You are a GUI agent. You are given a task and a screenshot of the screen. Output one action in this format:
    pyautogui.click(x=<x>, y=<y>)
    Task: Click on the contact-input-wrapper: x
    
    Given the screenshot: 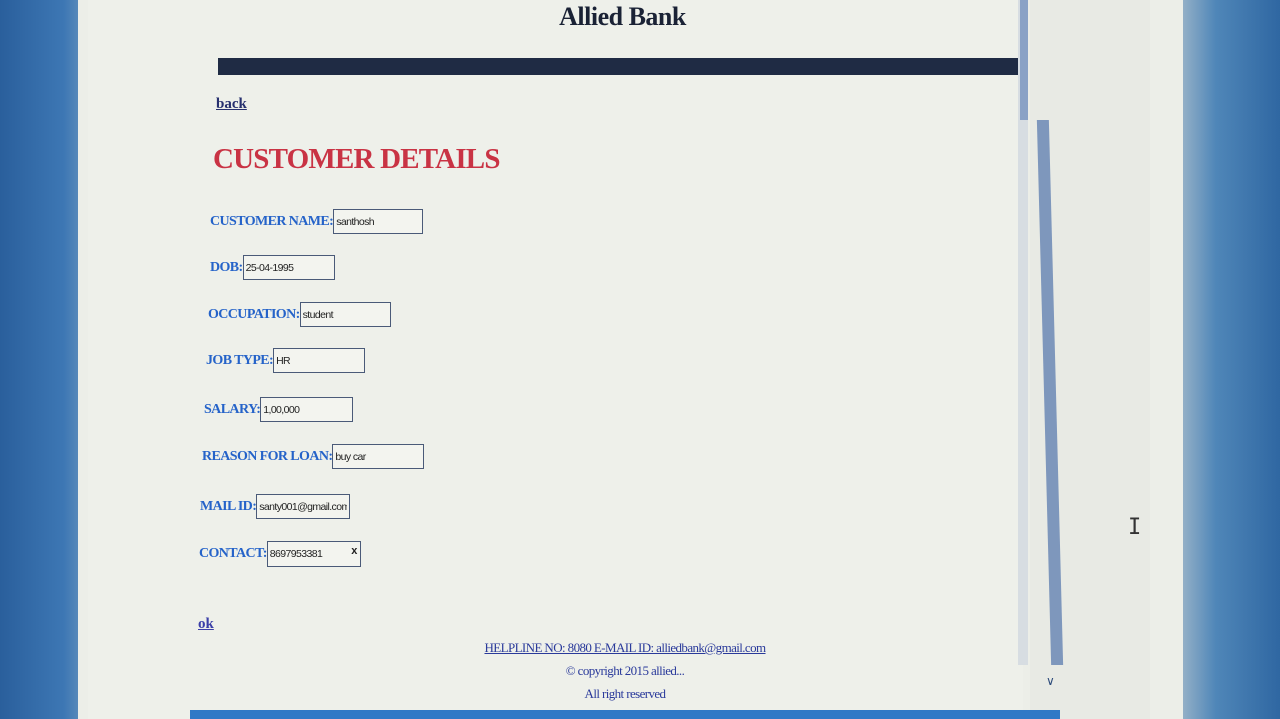 What is the action you would take?
    pyautogui.click(x=313, y=554)
    